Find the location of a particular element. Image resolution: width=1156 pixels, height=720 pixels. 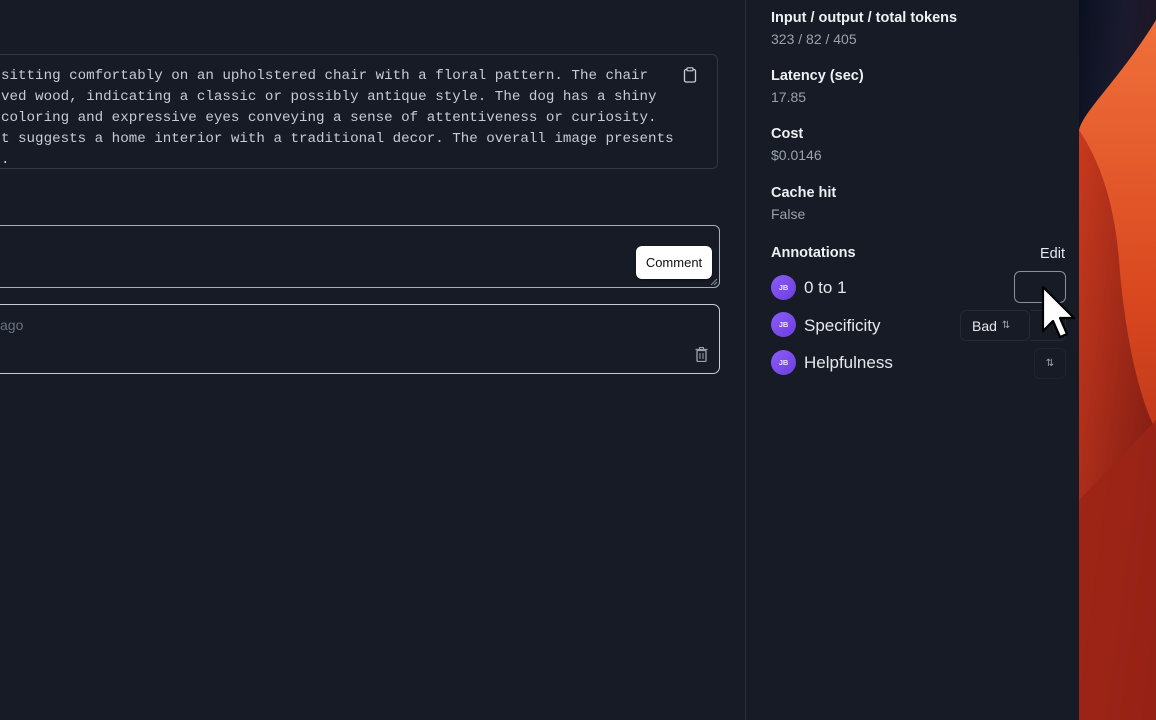

desktop-wallpaper is located at coordinates (1117, 360).